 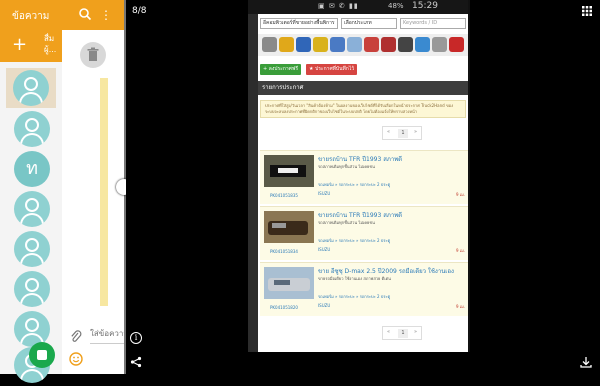 I want to click on status-bar: ▣ ✉ ✆ ▮▮ 48% 15:29, so click(x=358, y=7).